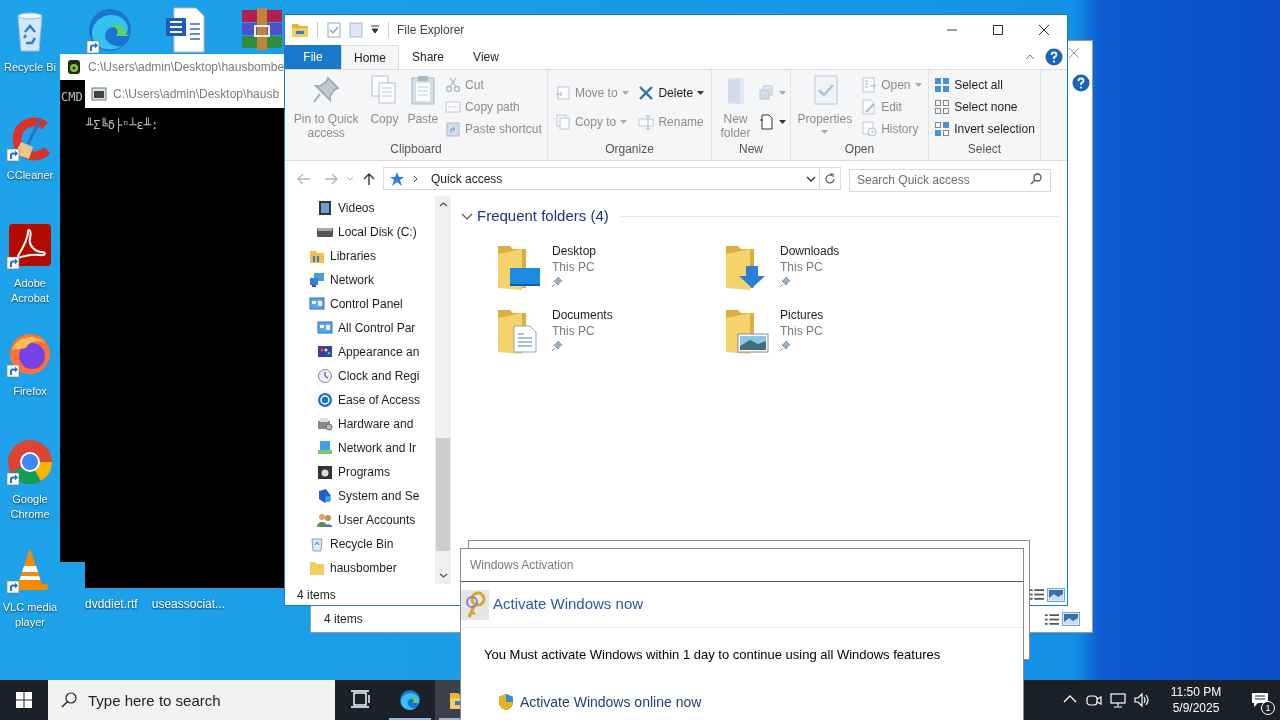 This screenshot has width=1280, height=720. I want to click on nav-item: User Accounts, so click(360, 520).